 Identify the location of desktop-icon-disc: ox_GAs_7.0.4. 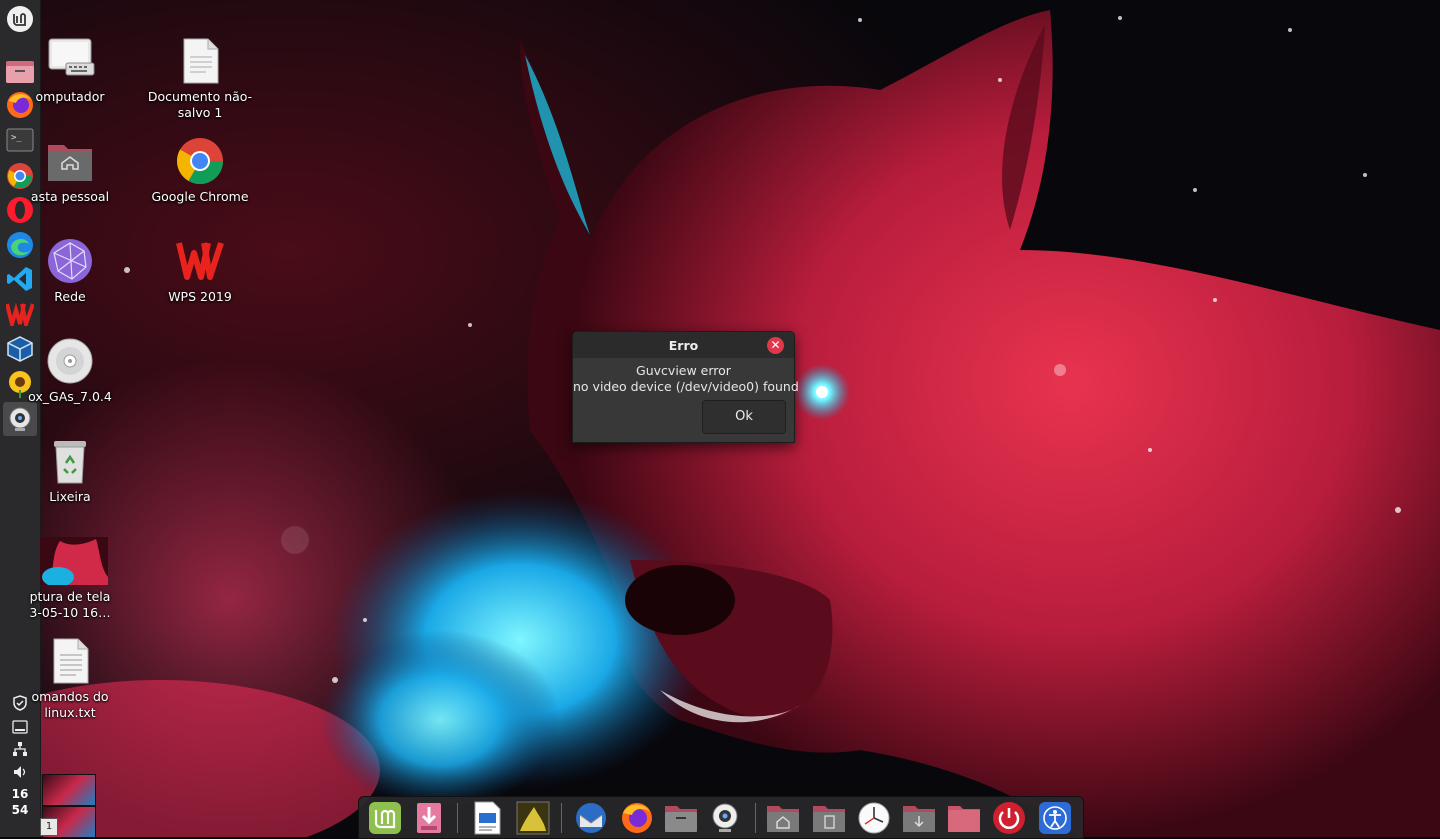
(70, 371).